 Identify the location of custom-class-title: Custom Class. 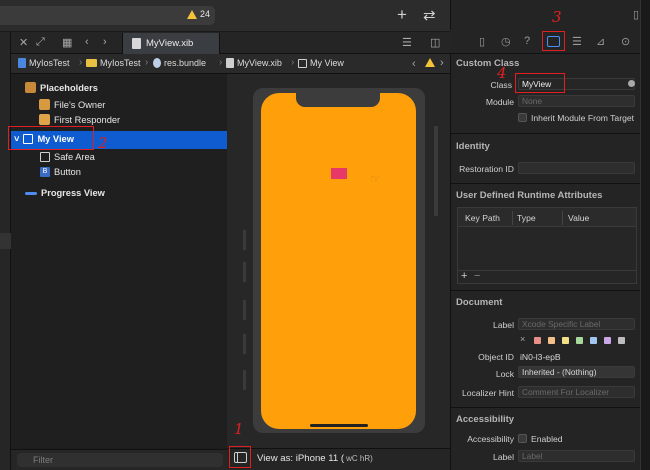
(488, 63).